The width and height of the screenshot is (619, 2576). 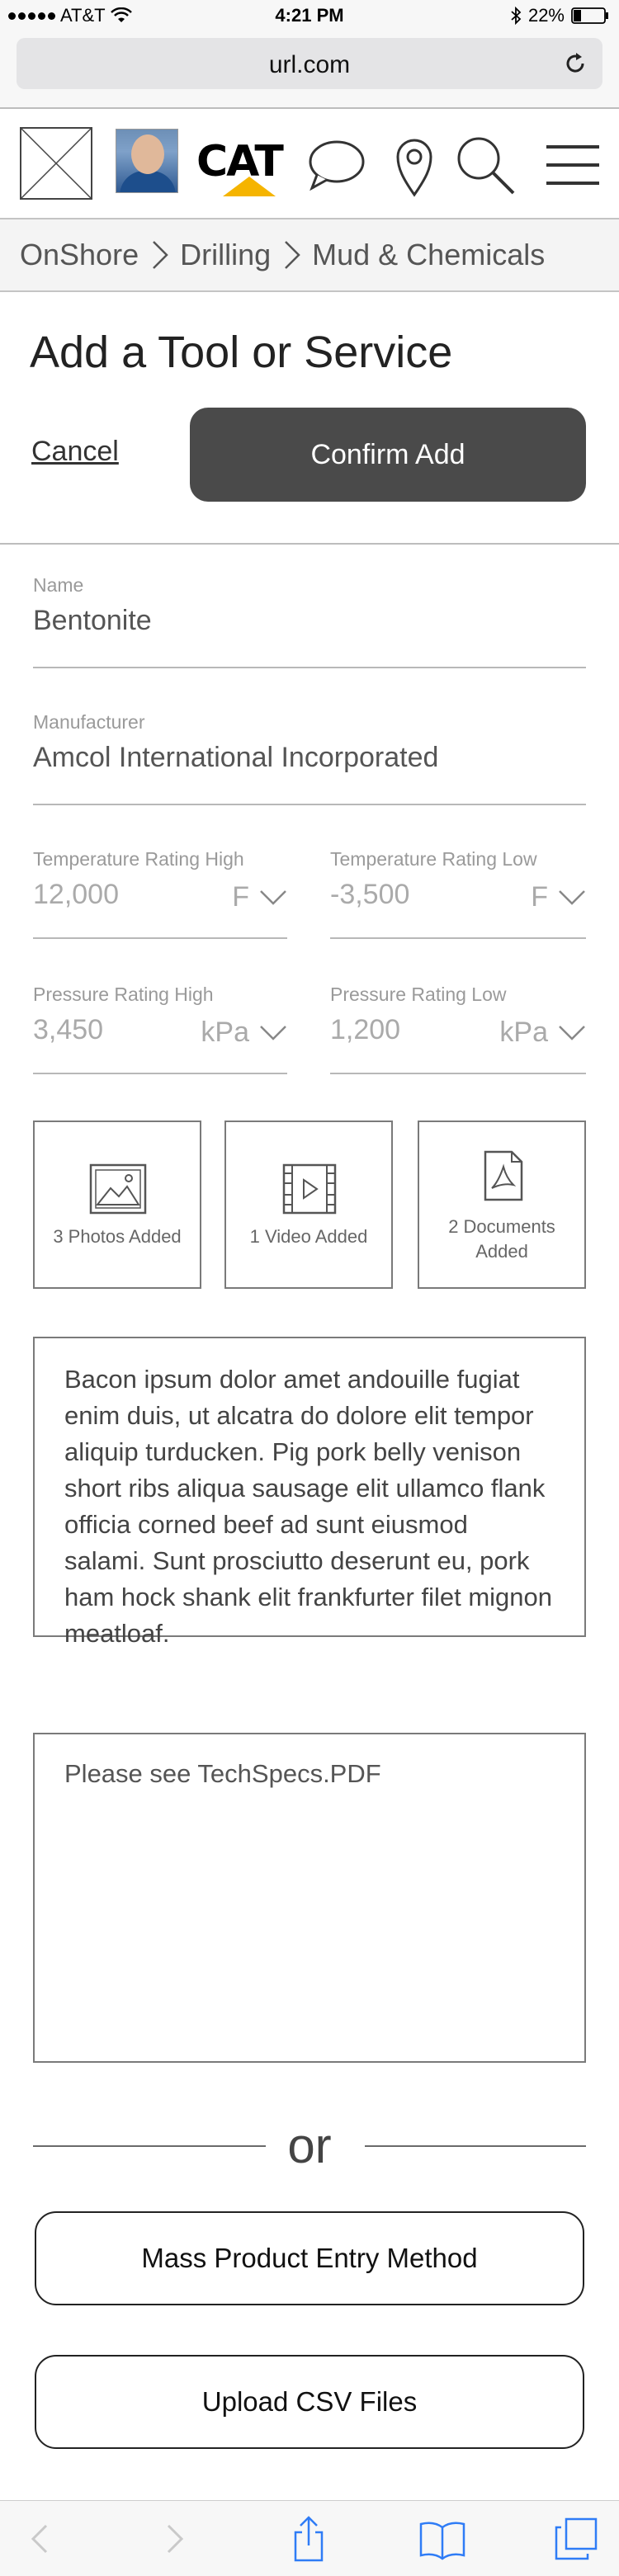 I want to click on manufacturer-label: Manufacturer, so click(x=89, y=722).